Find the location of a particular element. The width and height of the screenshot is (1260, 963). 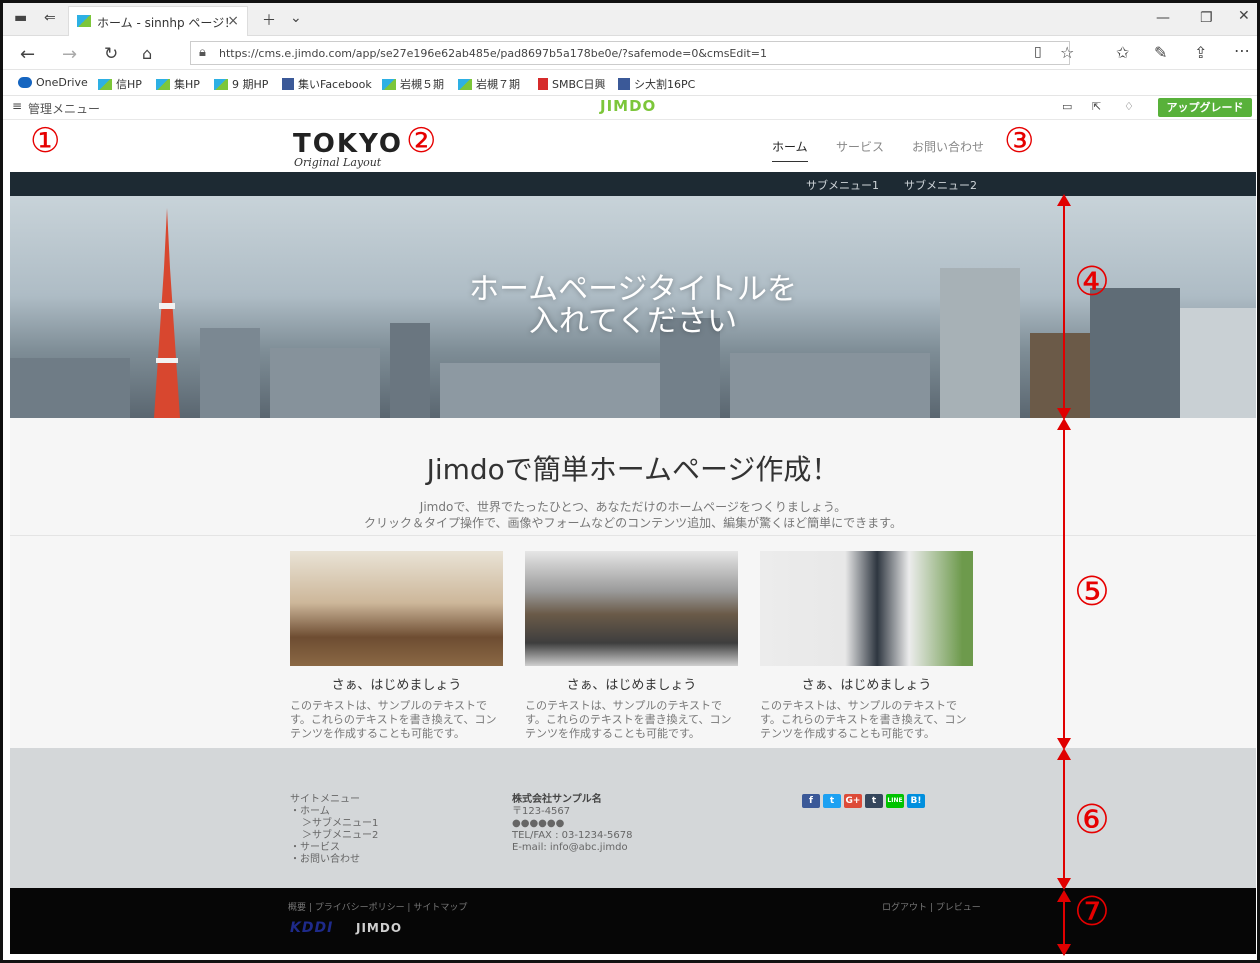

subnav-item-1: サブメニュー1 is located at coordinates (842, 185).